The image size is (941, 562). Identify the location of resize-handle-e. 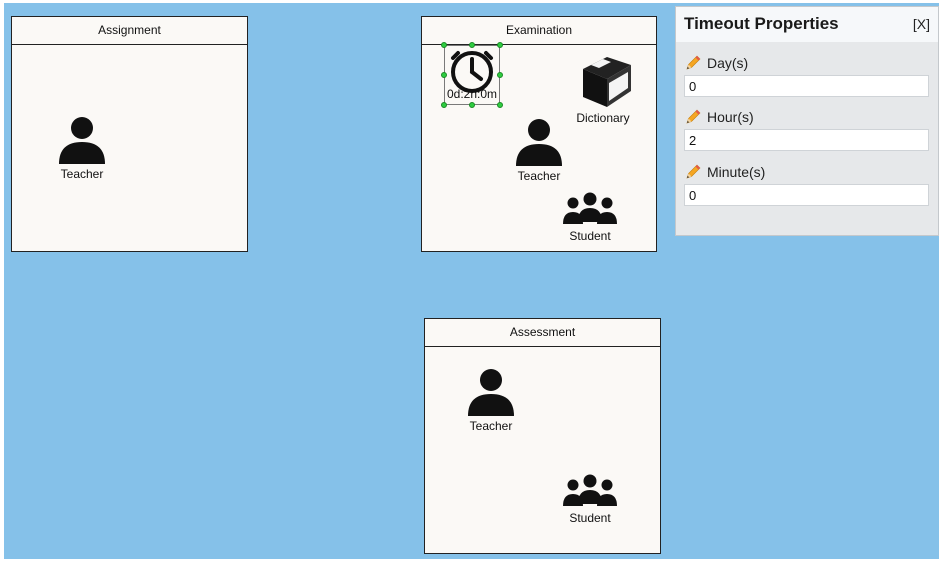
(500, 75).